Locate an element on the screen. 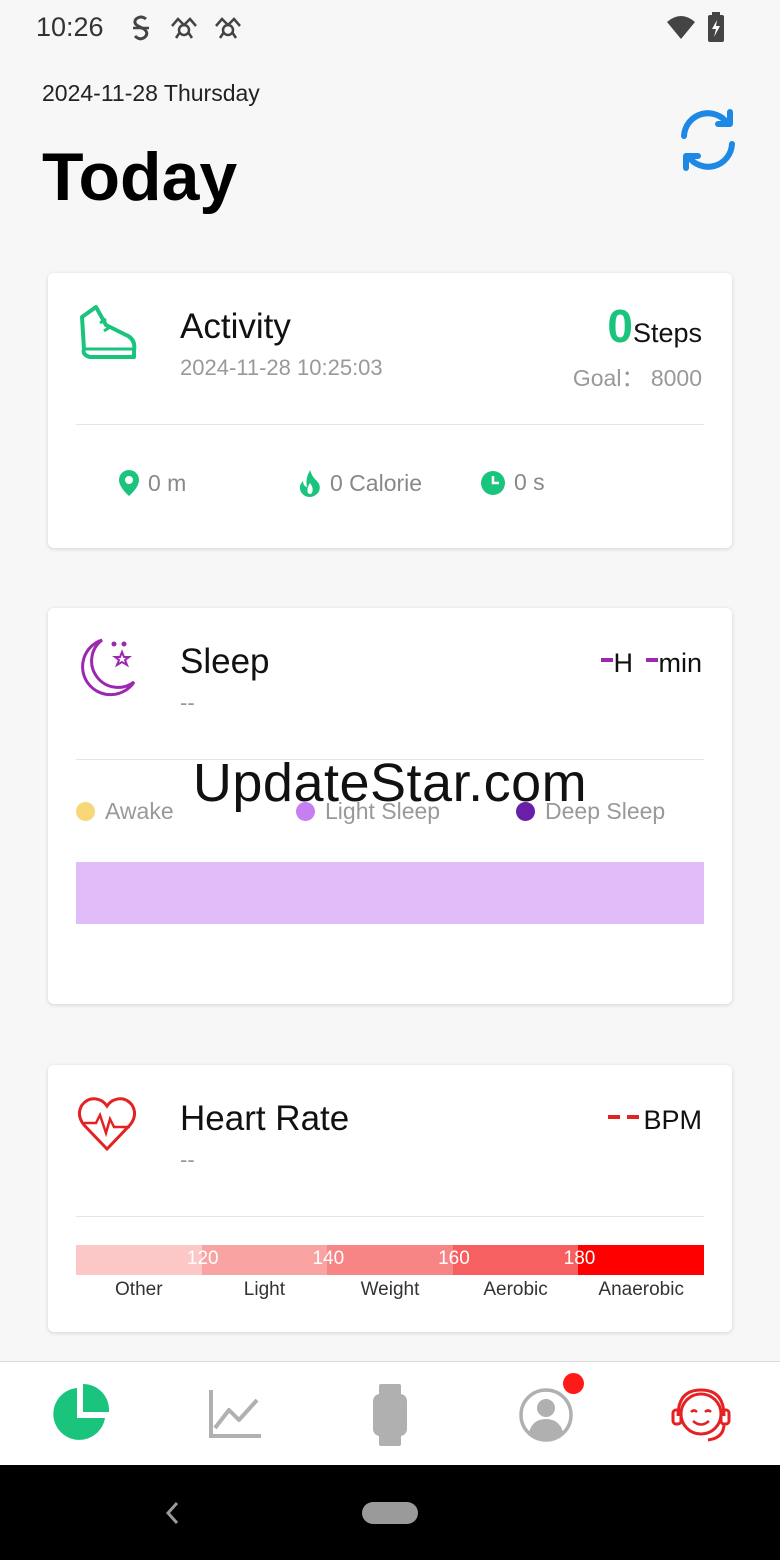 Image resolution: width=780 pixels, height=1560 pixels. distance-metric: 0 m is located at coordinates (152, 483).